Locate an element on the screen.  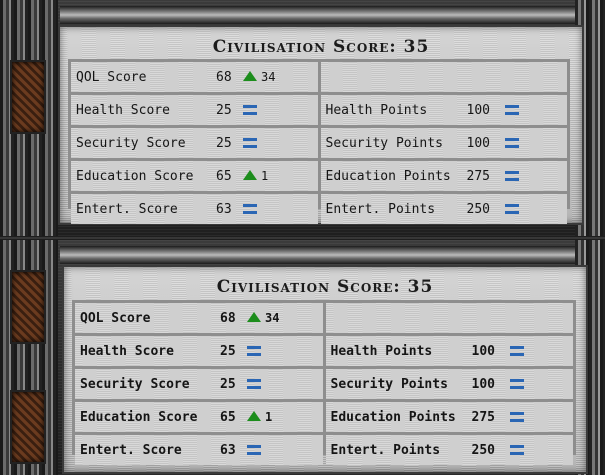
pipe-decoration is located at coordinates (330, 255).